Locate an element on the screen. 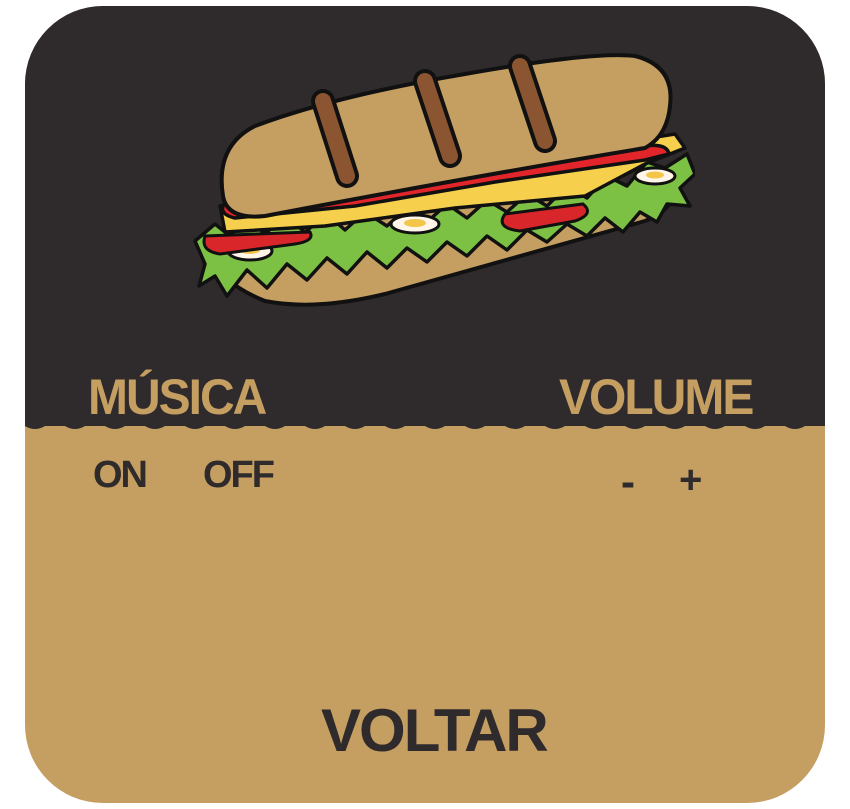 The image size is (850, 809). music-heading: MÚSICA is located at coordinates (177, 397).